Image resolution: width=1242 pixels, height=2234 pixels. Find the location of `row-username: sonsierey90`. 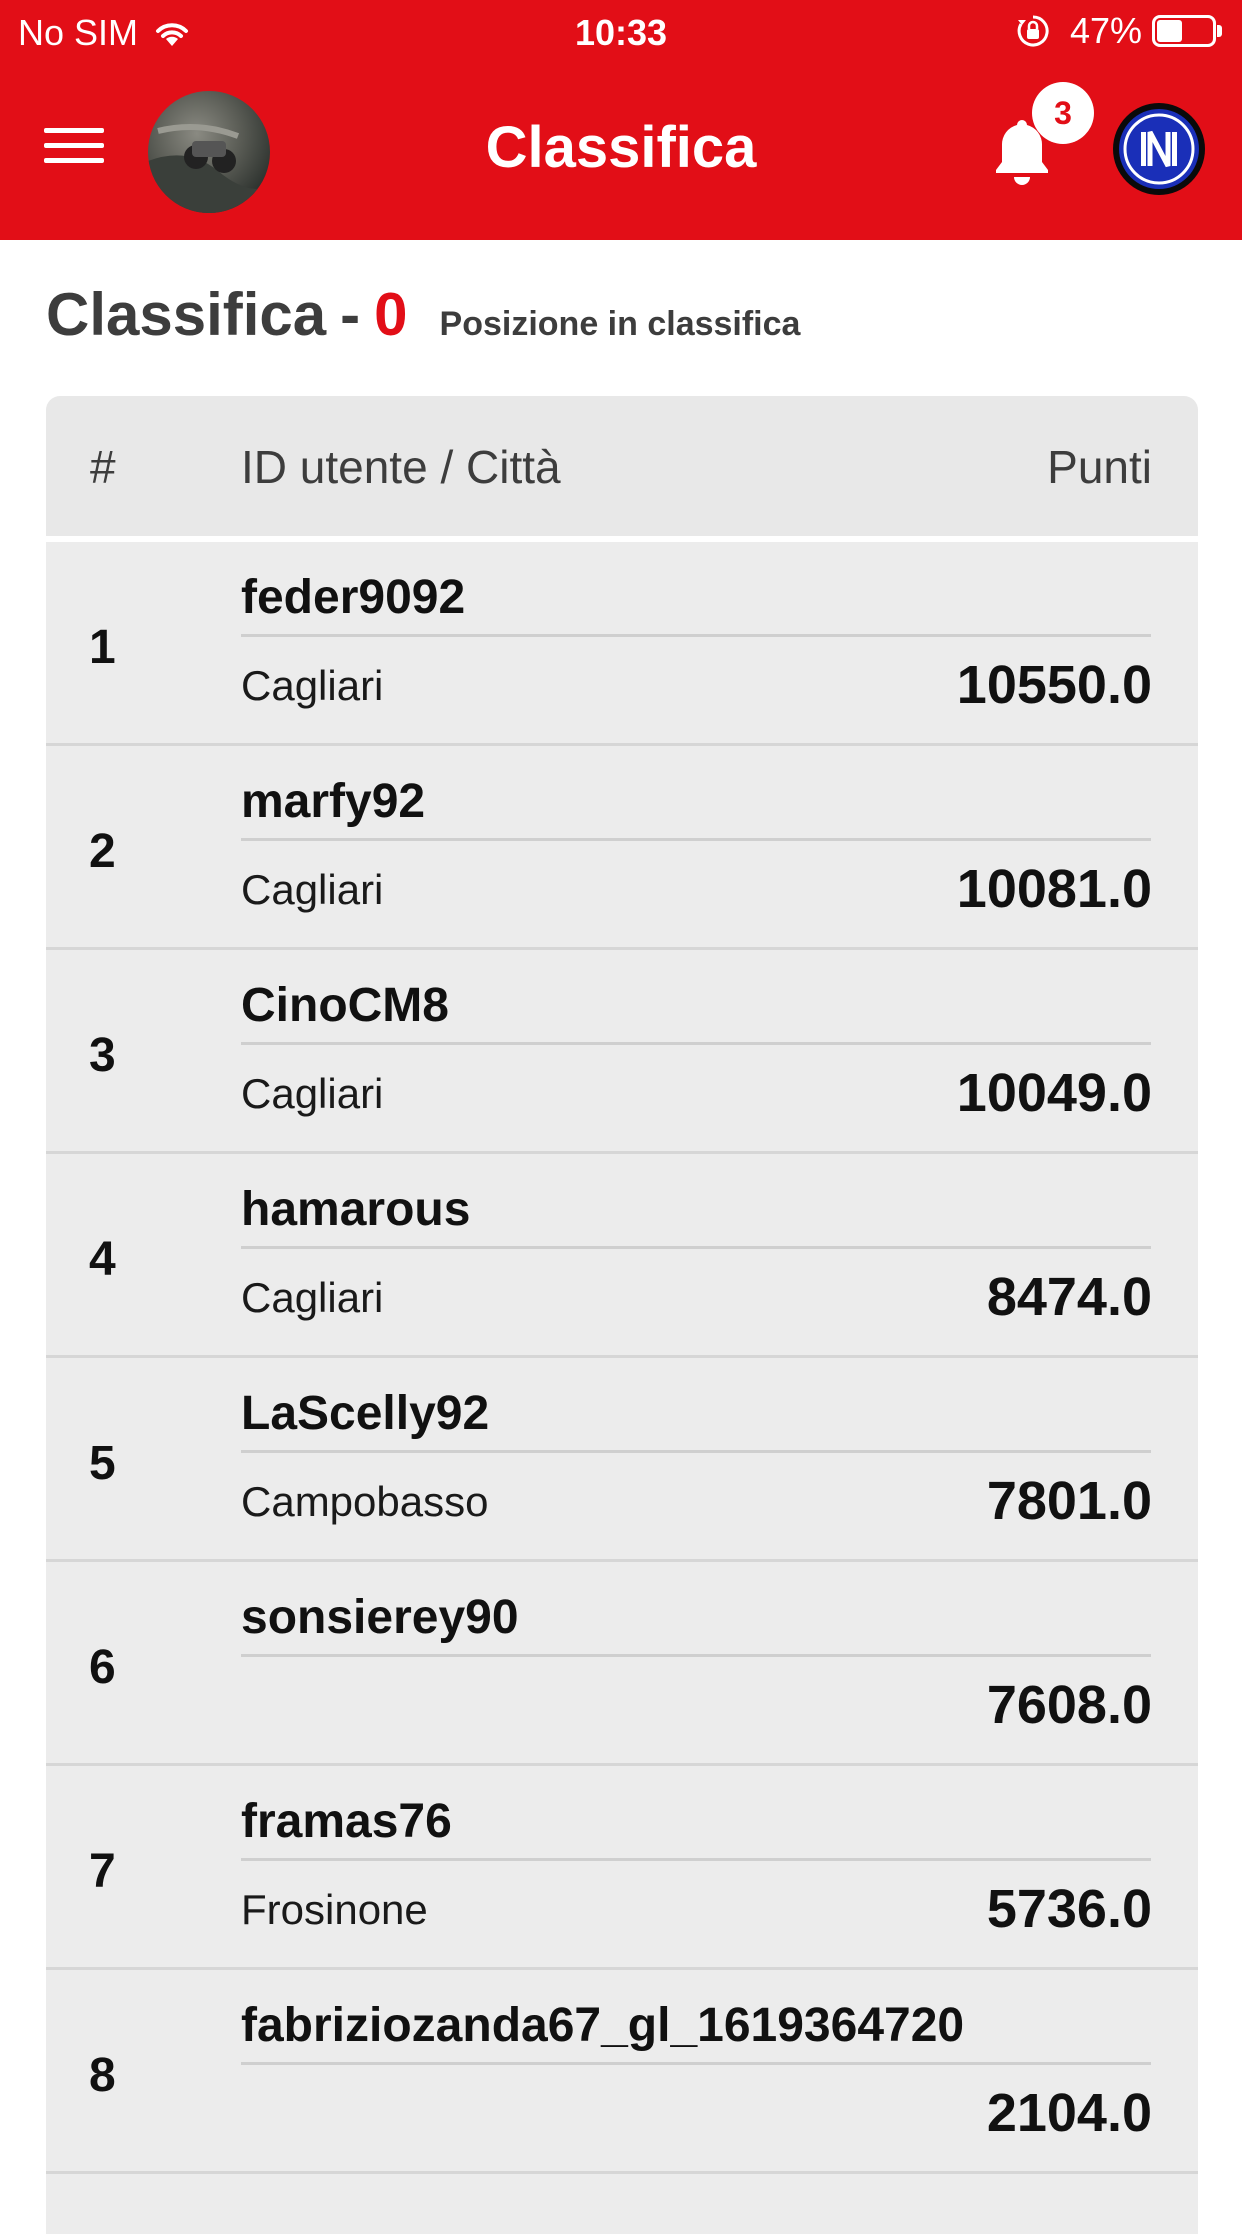

row-username: sonsierey90 is located at coordinates (380, 1617).